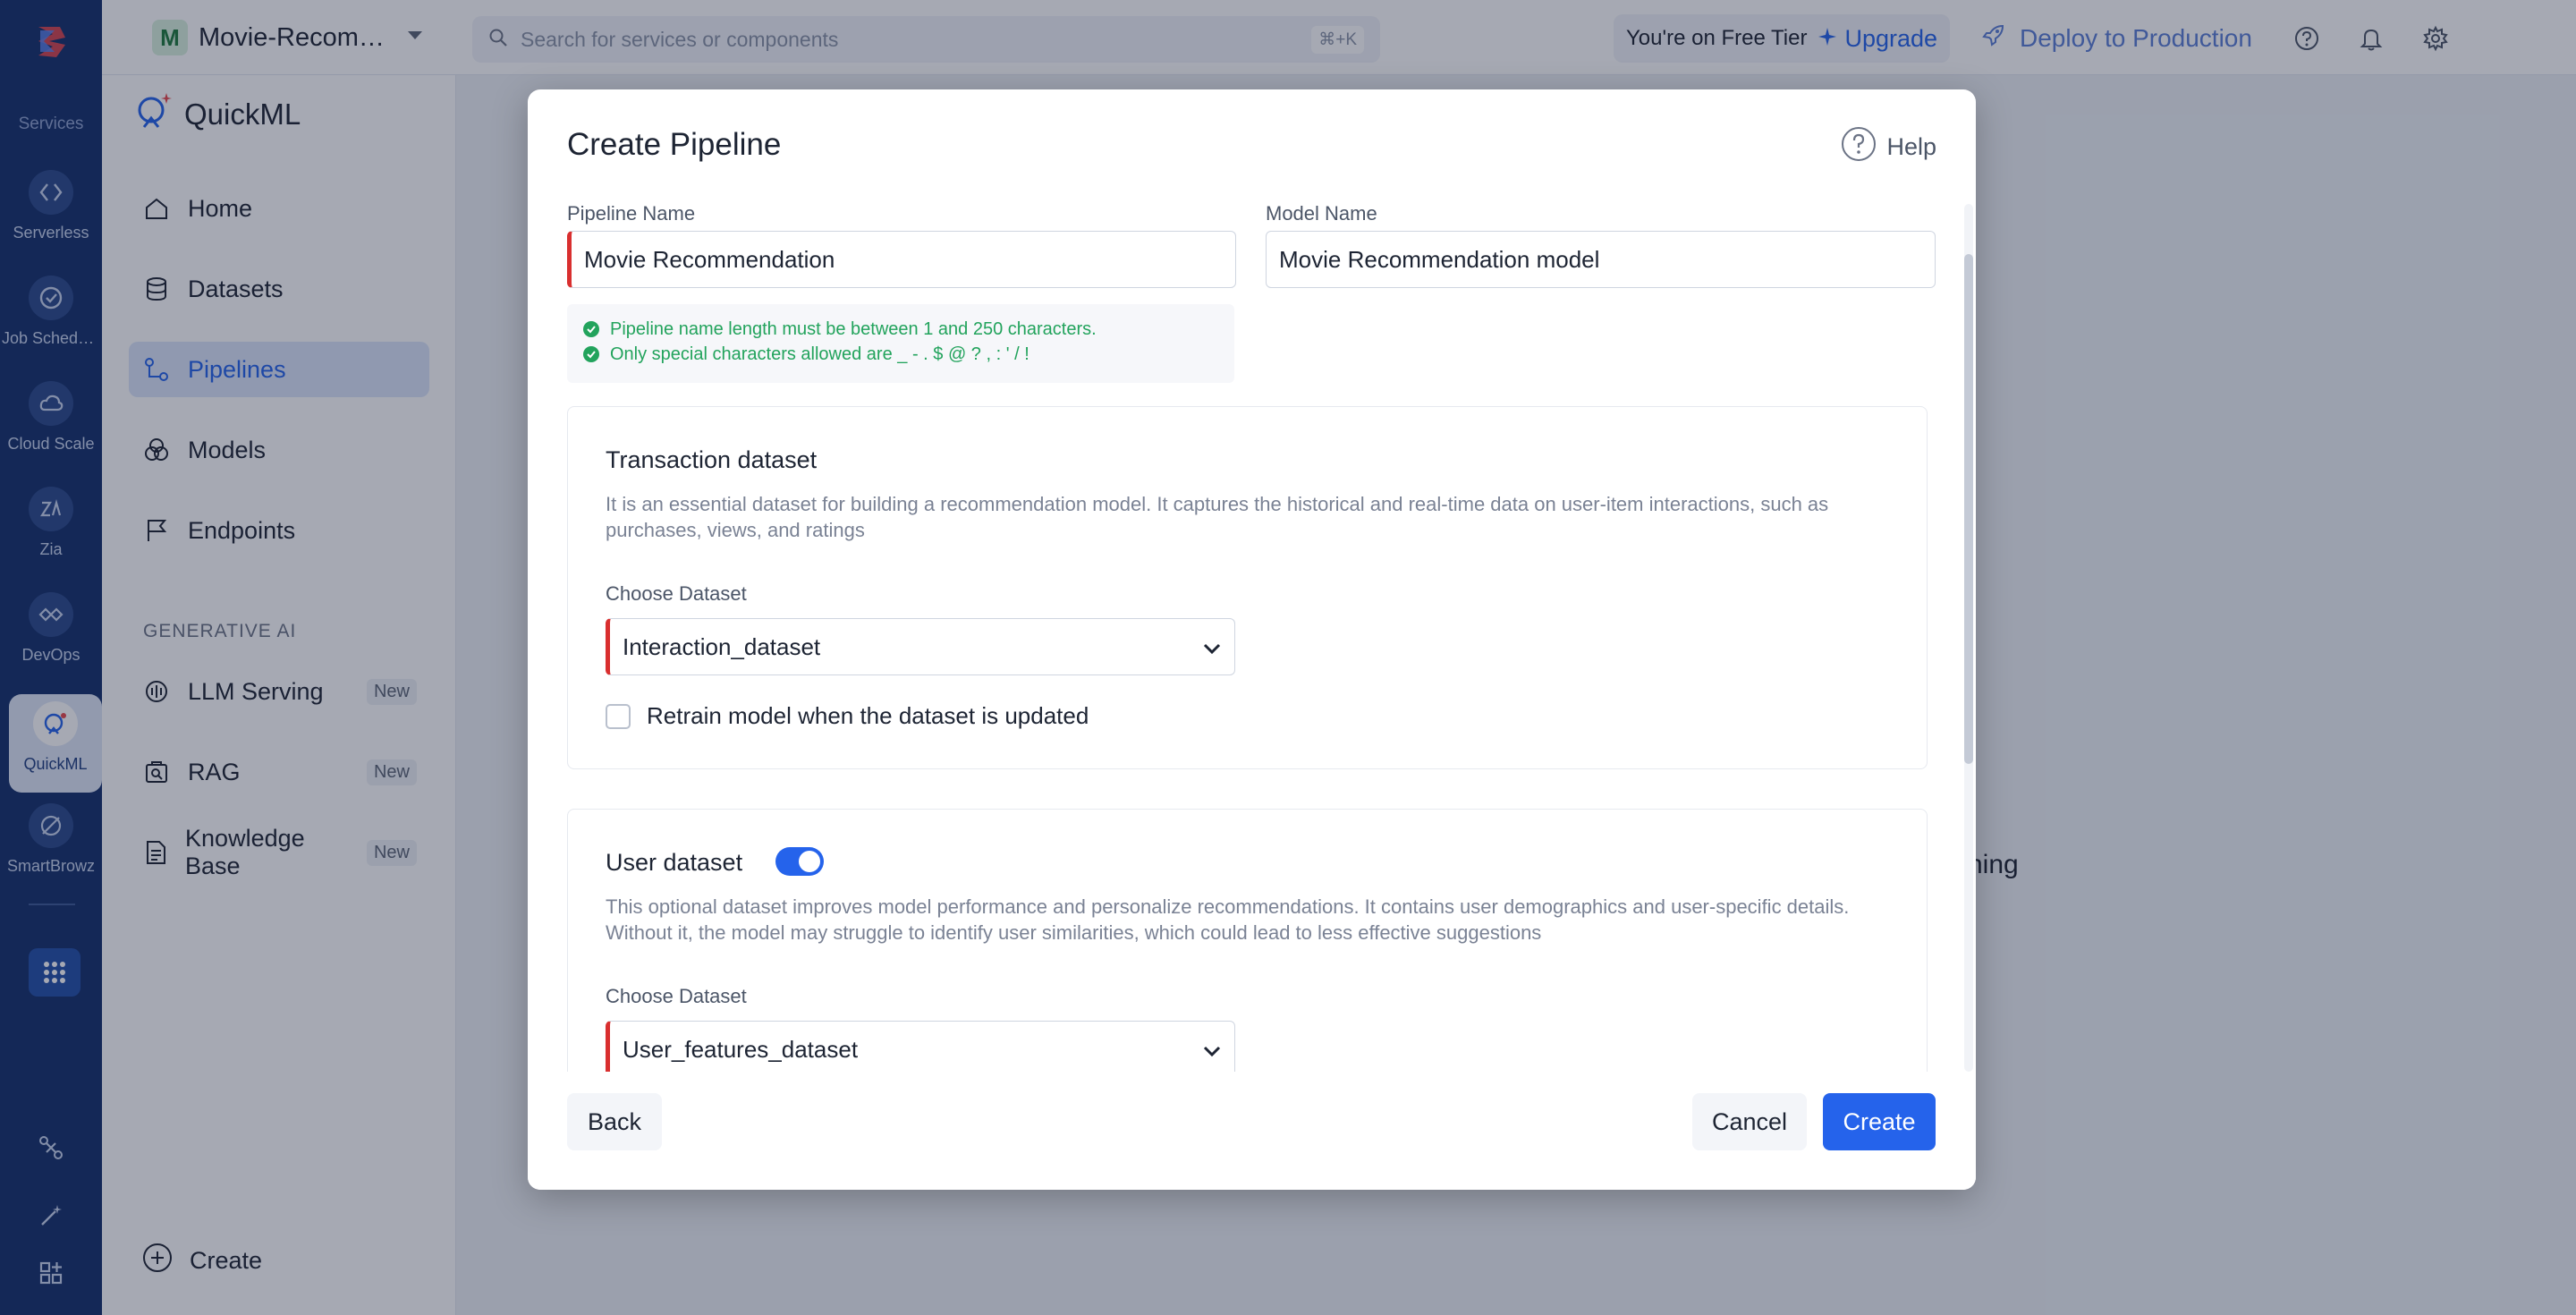 The image size is (2576, 1315). I want to click on model-name-label: Model Name, so click(1321, 213).